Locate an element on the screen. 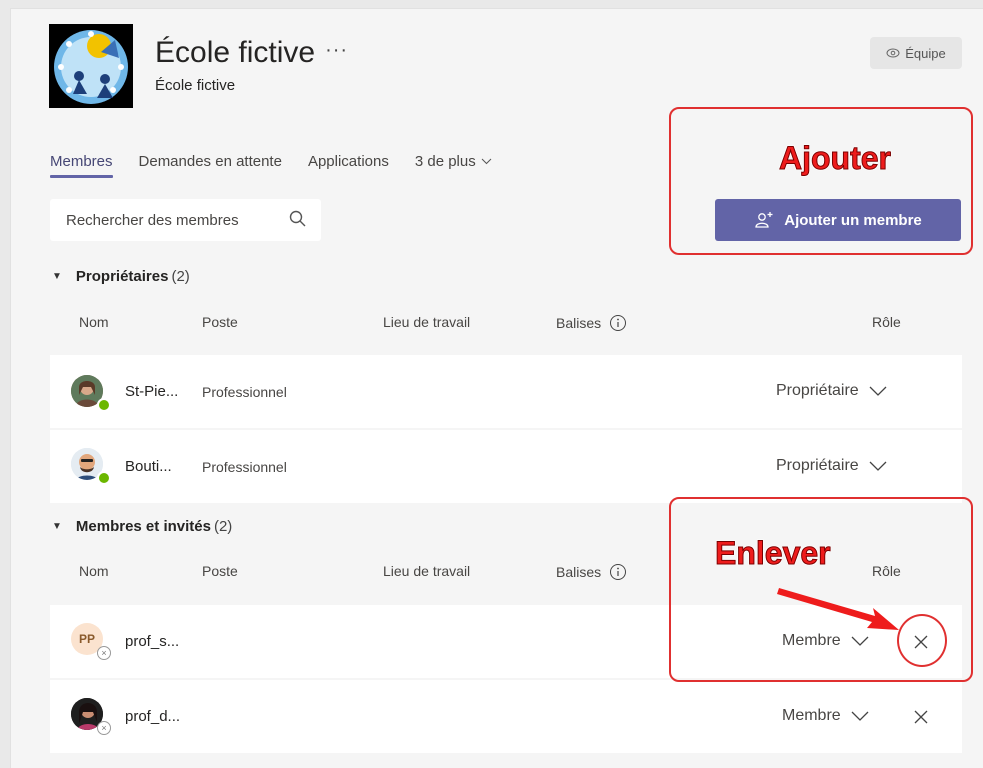  owners-section-header: ▼ Propriétaires (2) is located at coordinates (121, 276).